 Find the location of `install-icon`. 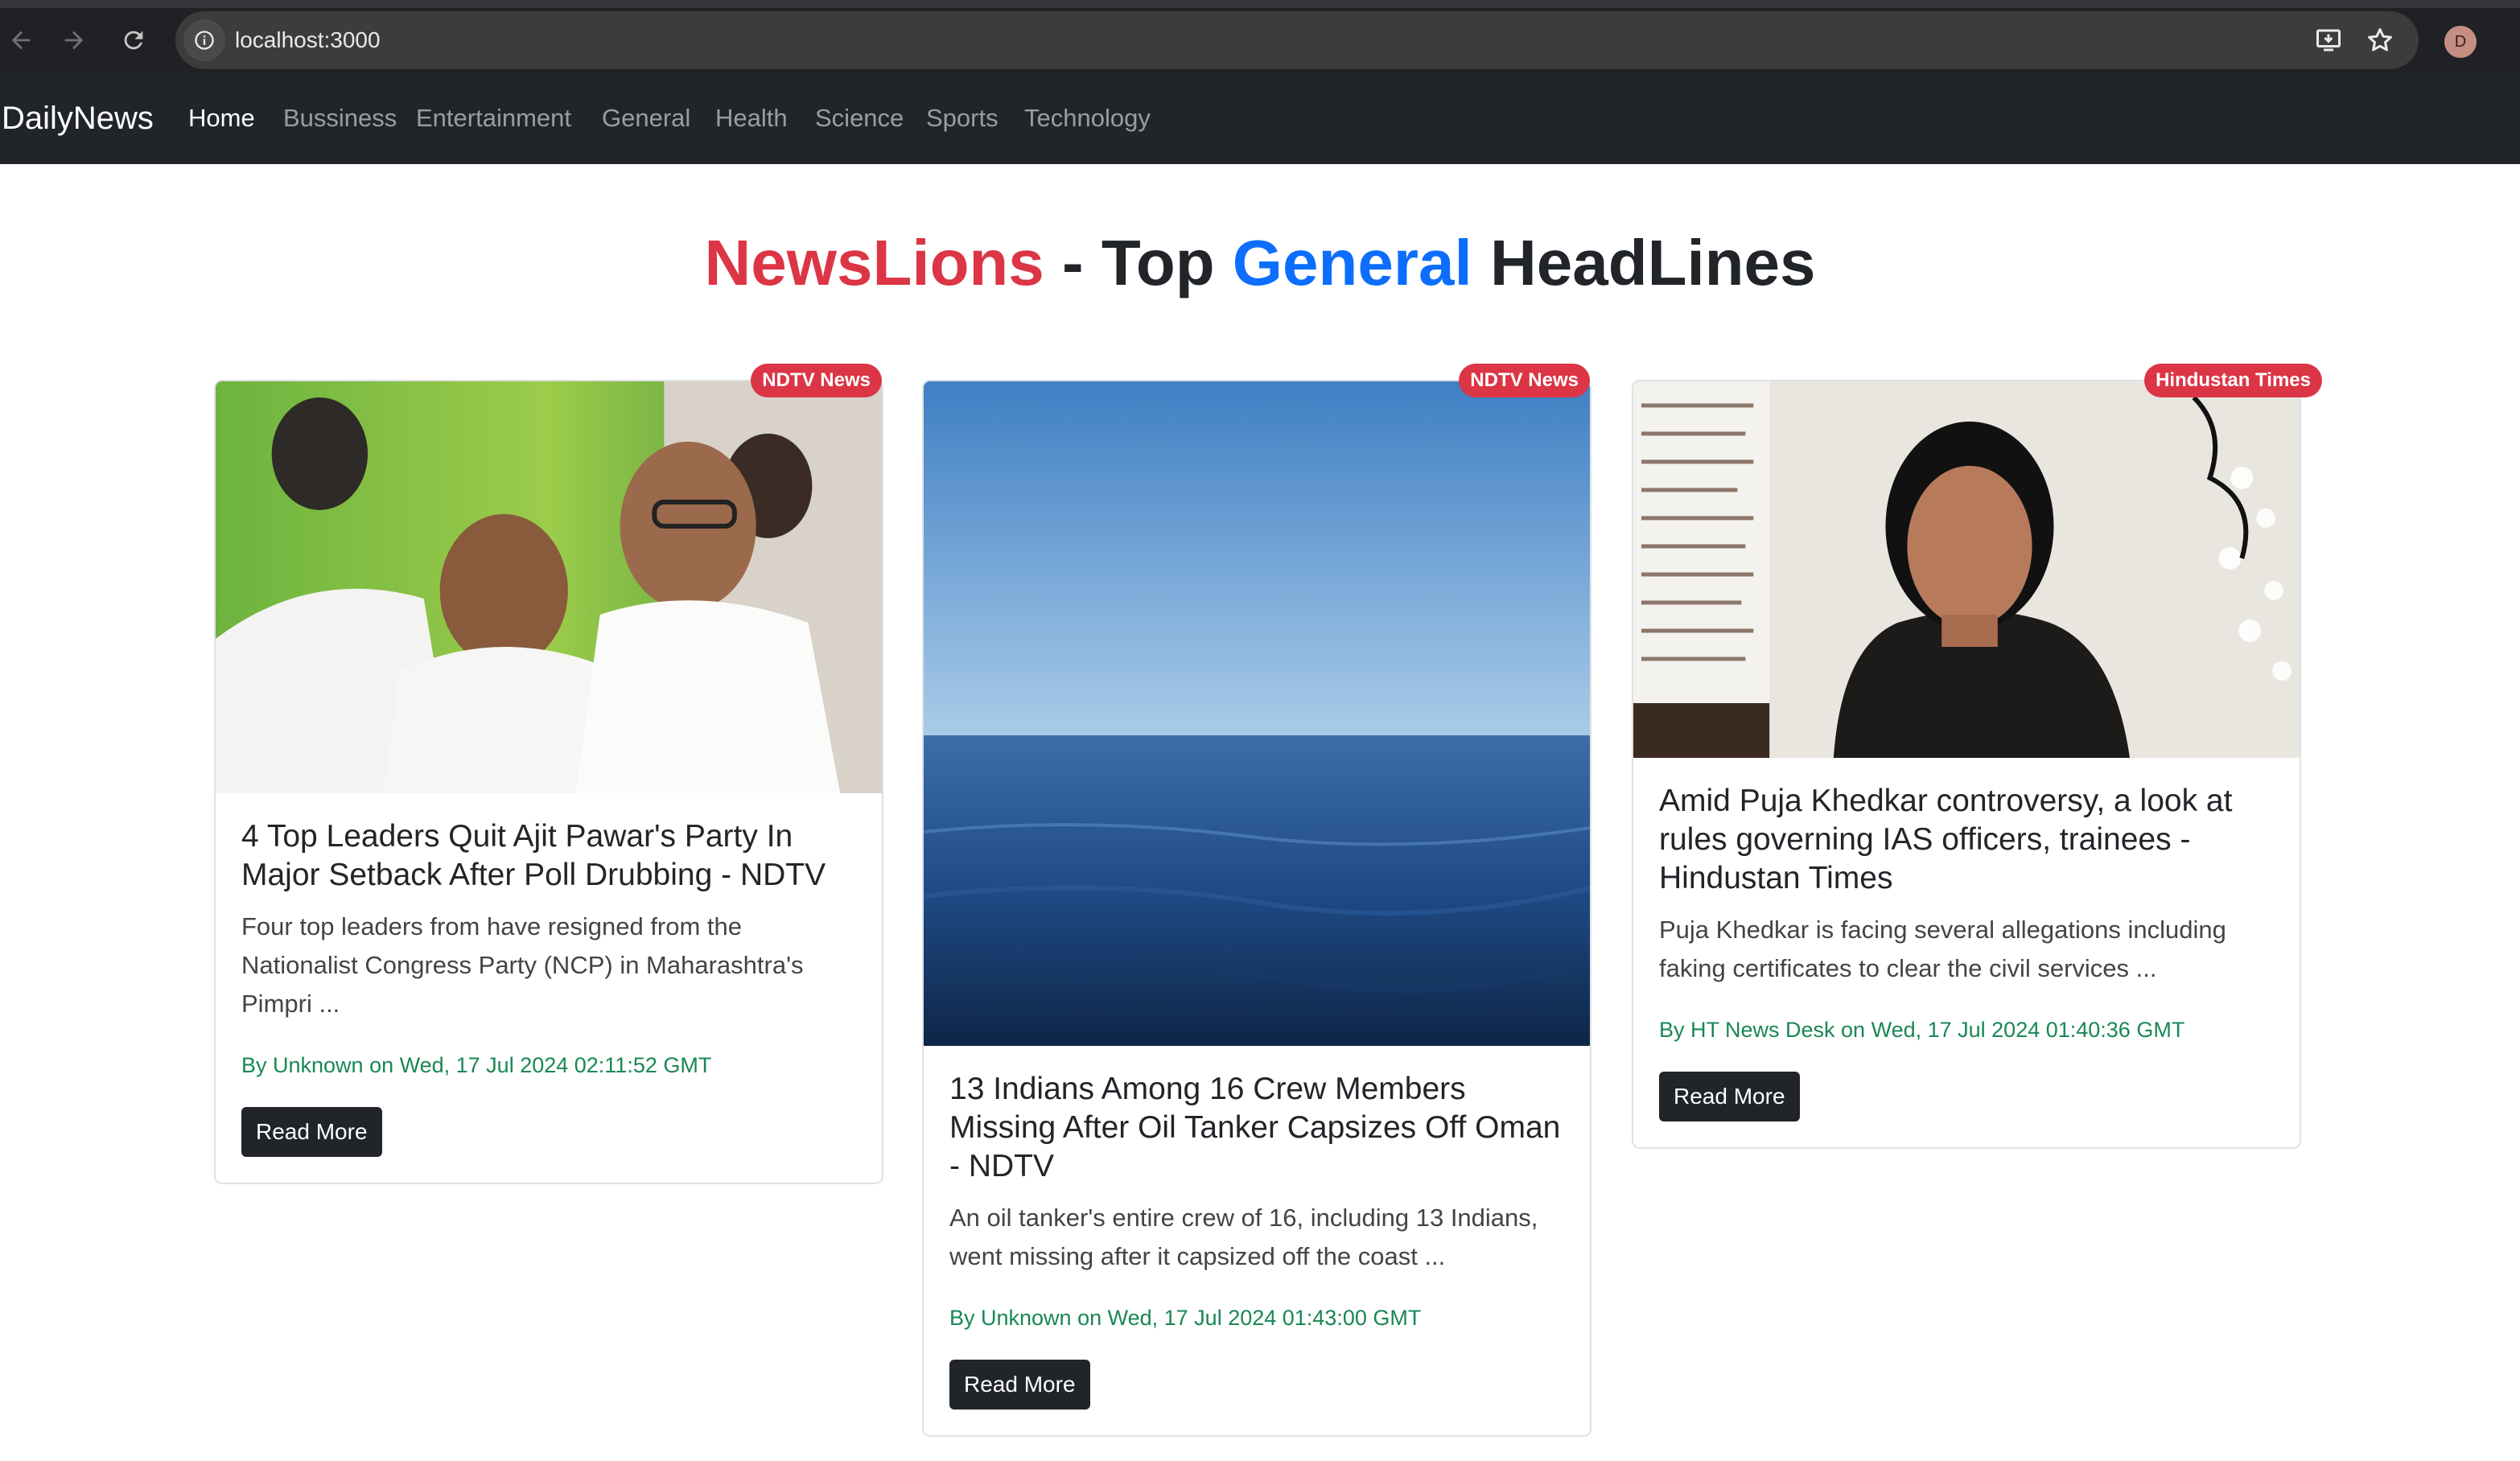

install-icon is located at coordinates (2328, 40).